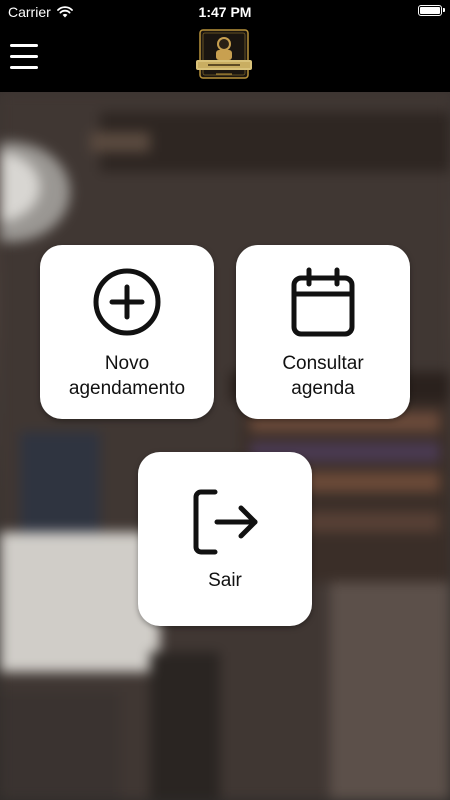 The image size is (450, 800). I want to click on app-header, so click(225, 58).